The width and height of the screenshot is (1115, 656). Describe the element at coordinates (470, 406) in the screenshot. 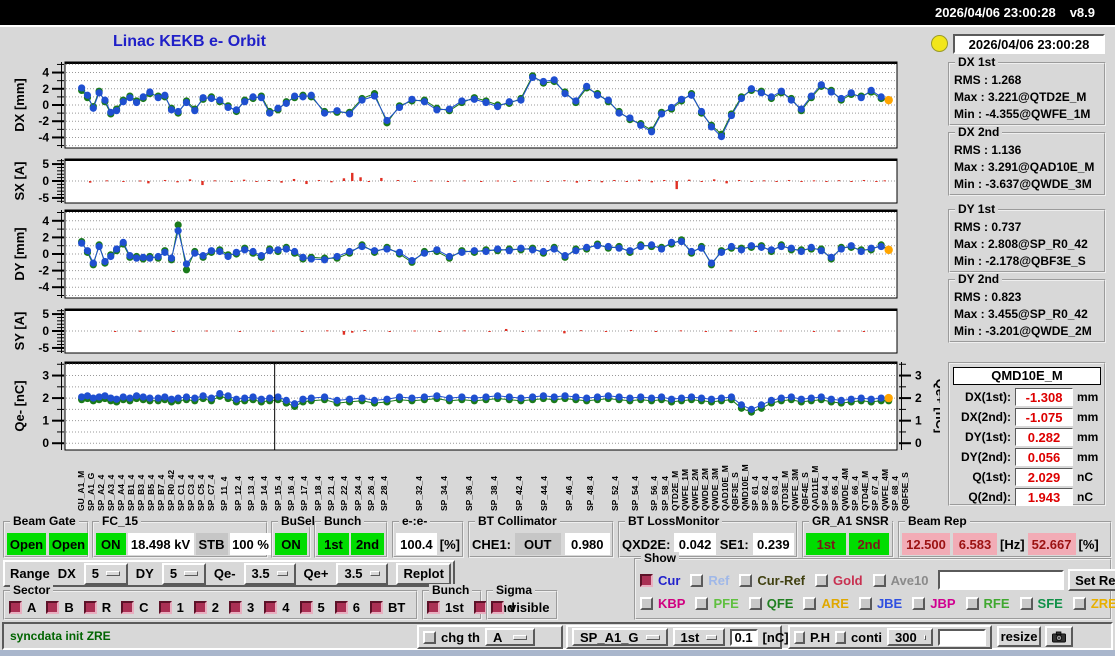

I see `plot-qe: 0 1 2 3 Qe- [nC] 0 1 2 3 Qe+ [nC]` at that location.